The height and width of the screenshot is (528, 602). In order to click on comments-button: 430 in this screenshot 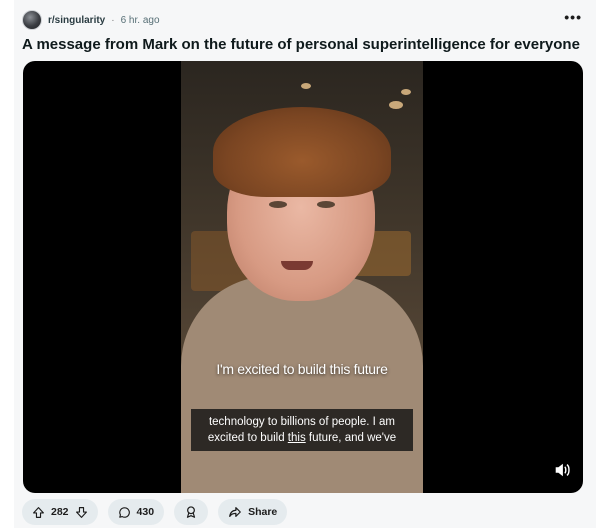, I will do `click(136, 512)`.